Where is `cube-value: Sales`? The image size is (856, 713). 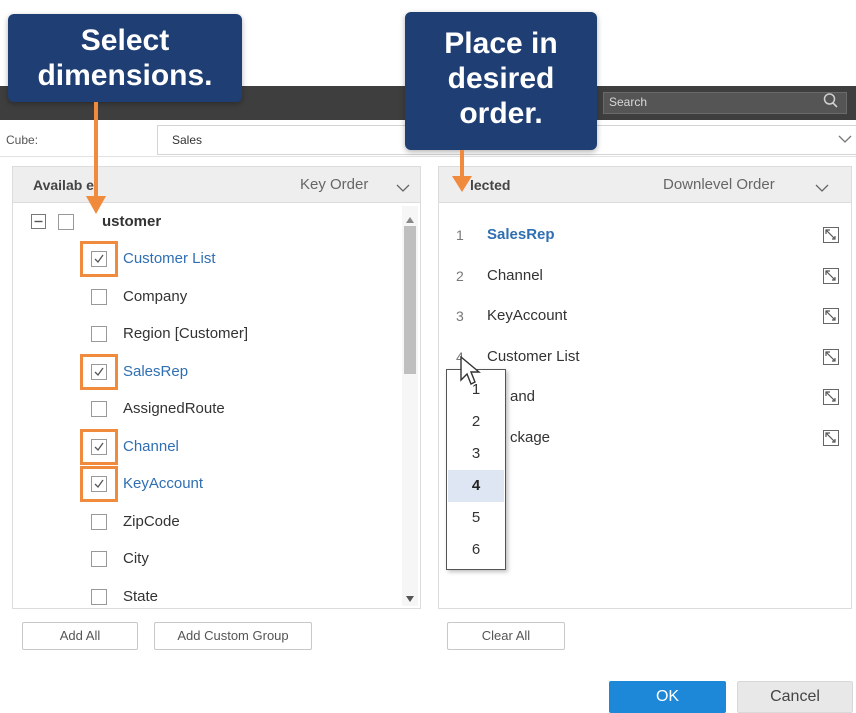 cube-value: Sales is located at coordinates (187, 140).